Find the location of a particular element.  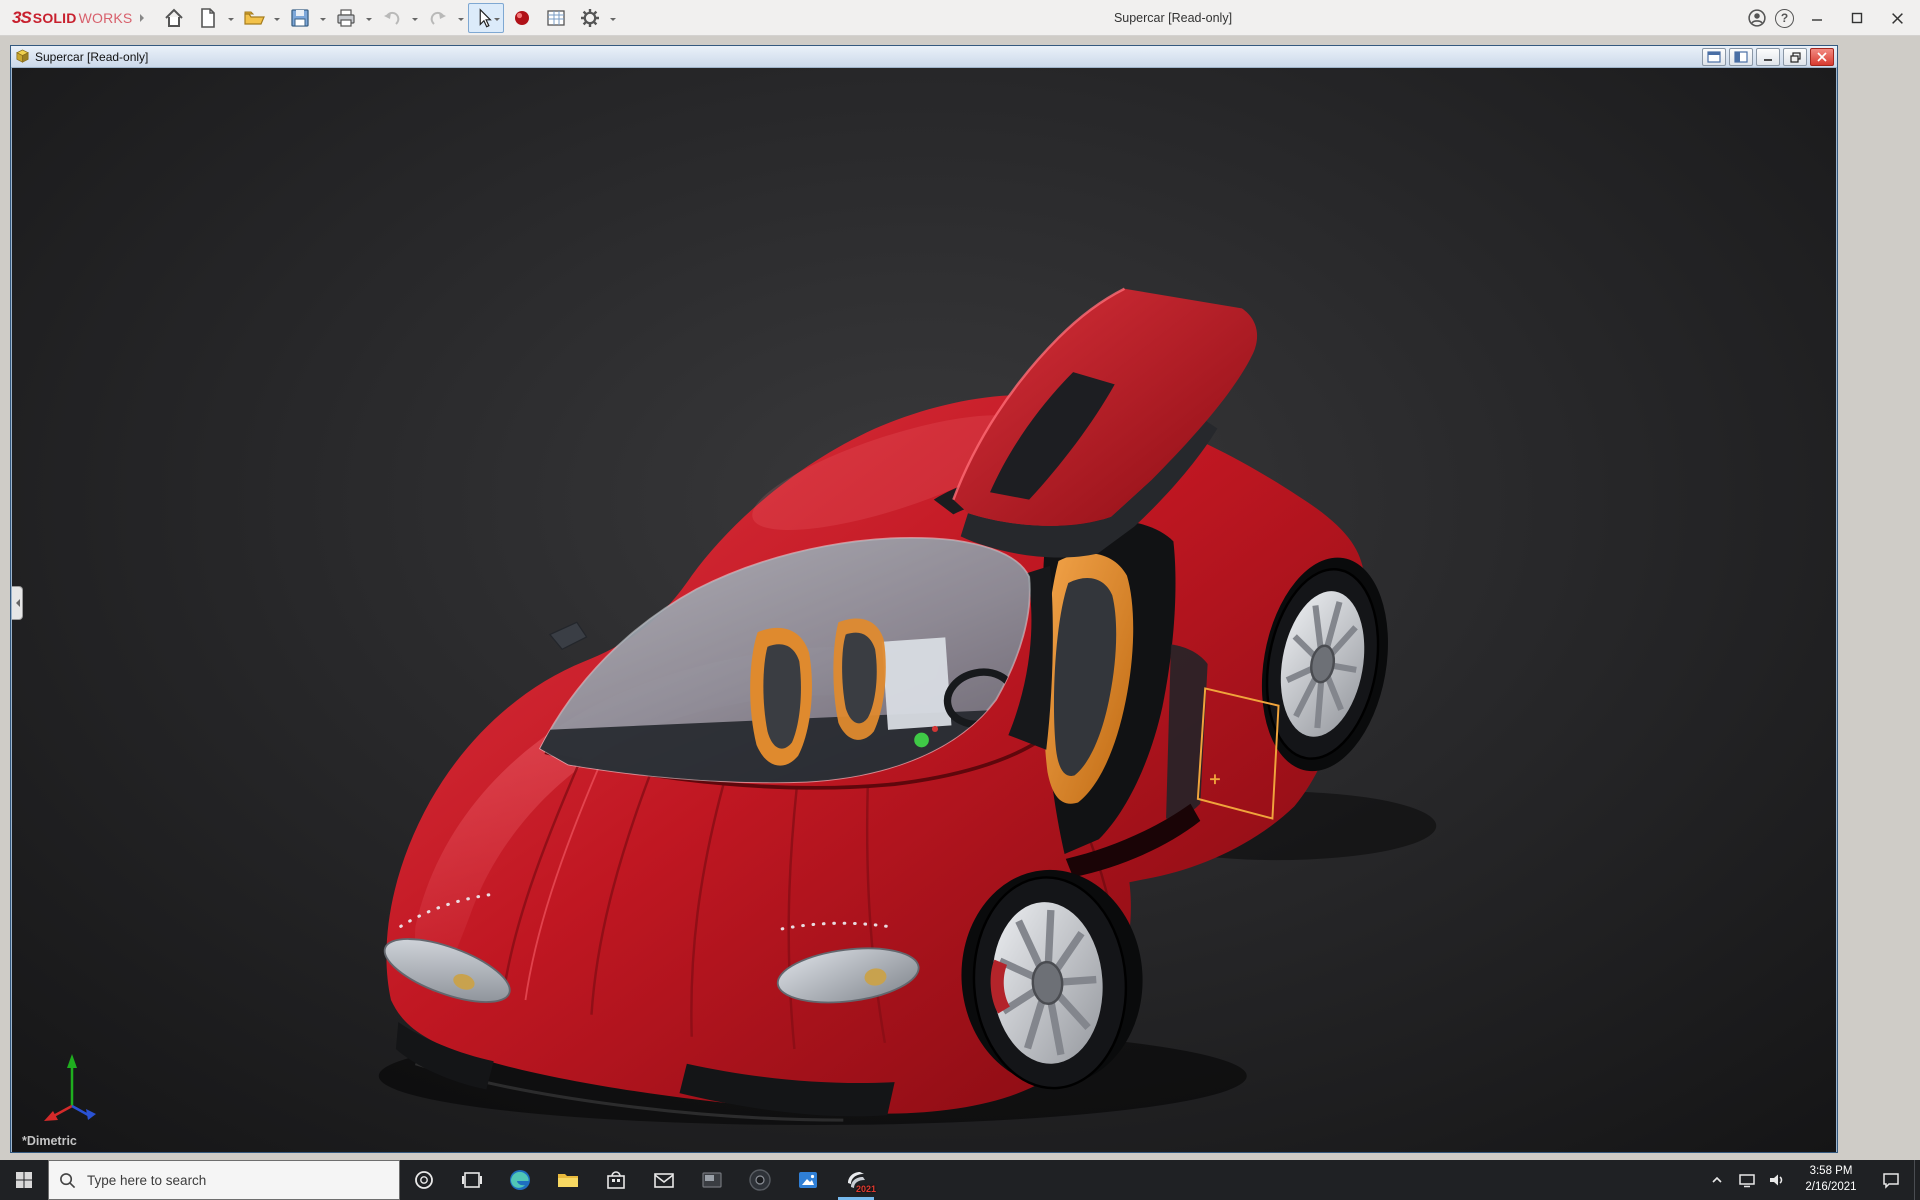

taskbar-app-media-player is located at coordinates (760, 1180).